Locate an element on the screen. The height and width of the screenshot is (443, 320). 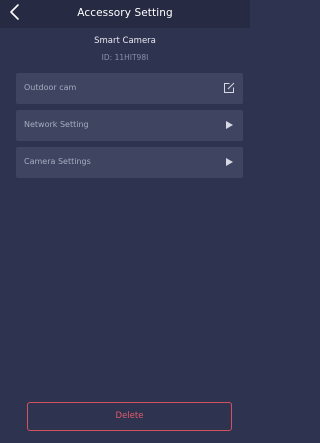
row-label: Network Setting is located at coordinates (56, 124).